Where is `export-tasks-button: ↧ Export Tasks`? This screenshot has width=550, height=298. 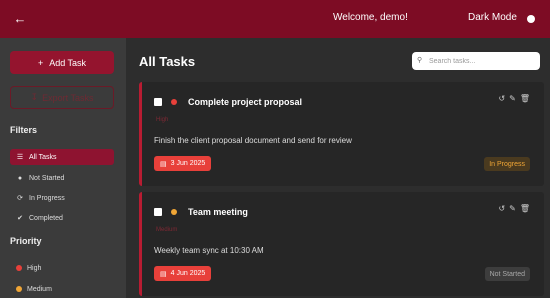 export-tasks-button: ↧ Export Tasks is located at coordinates (62, 97).